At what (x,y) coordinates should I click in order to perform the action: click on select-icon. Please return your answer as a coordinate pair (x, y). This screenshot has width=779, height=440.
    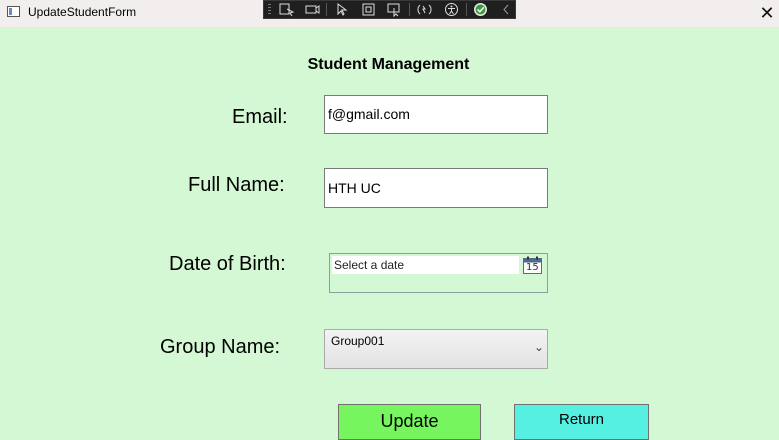
    Looking at the image, I should click on (342, 9).